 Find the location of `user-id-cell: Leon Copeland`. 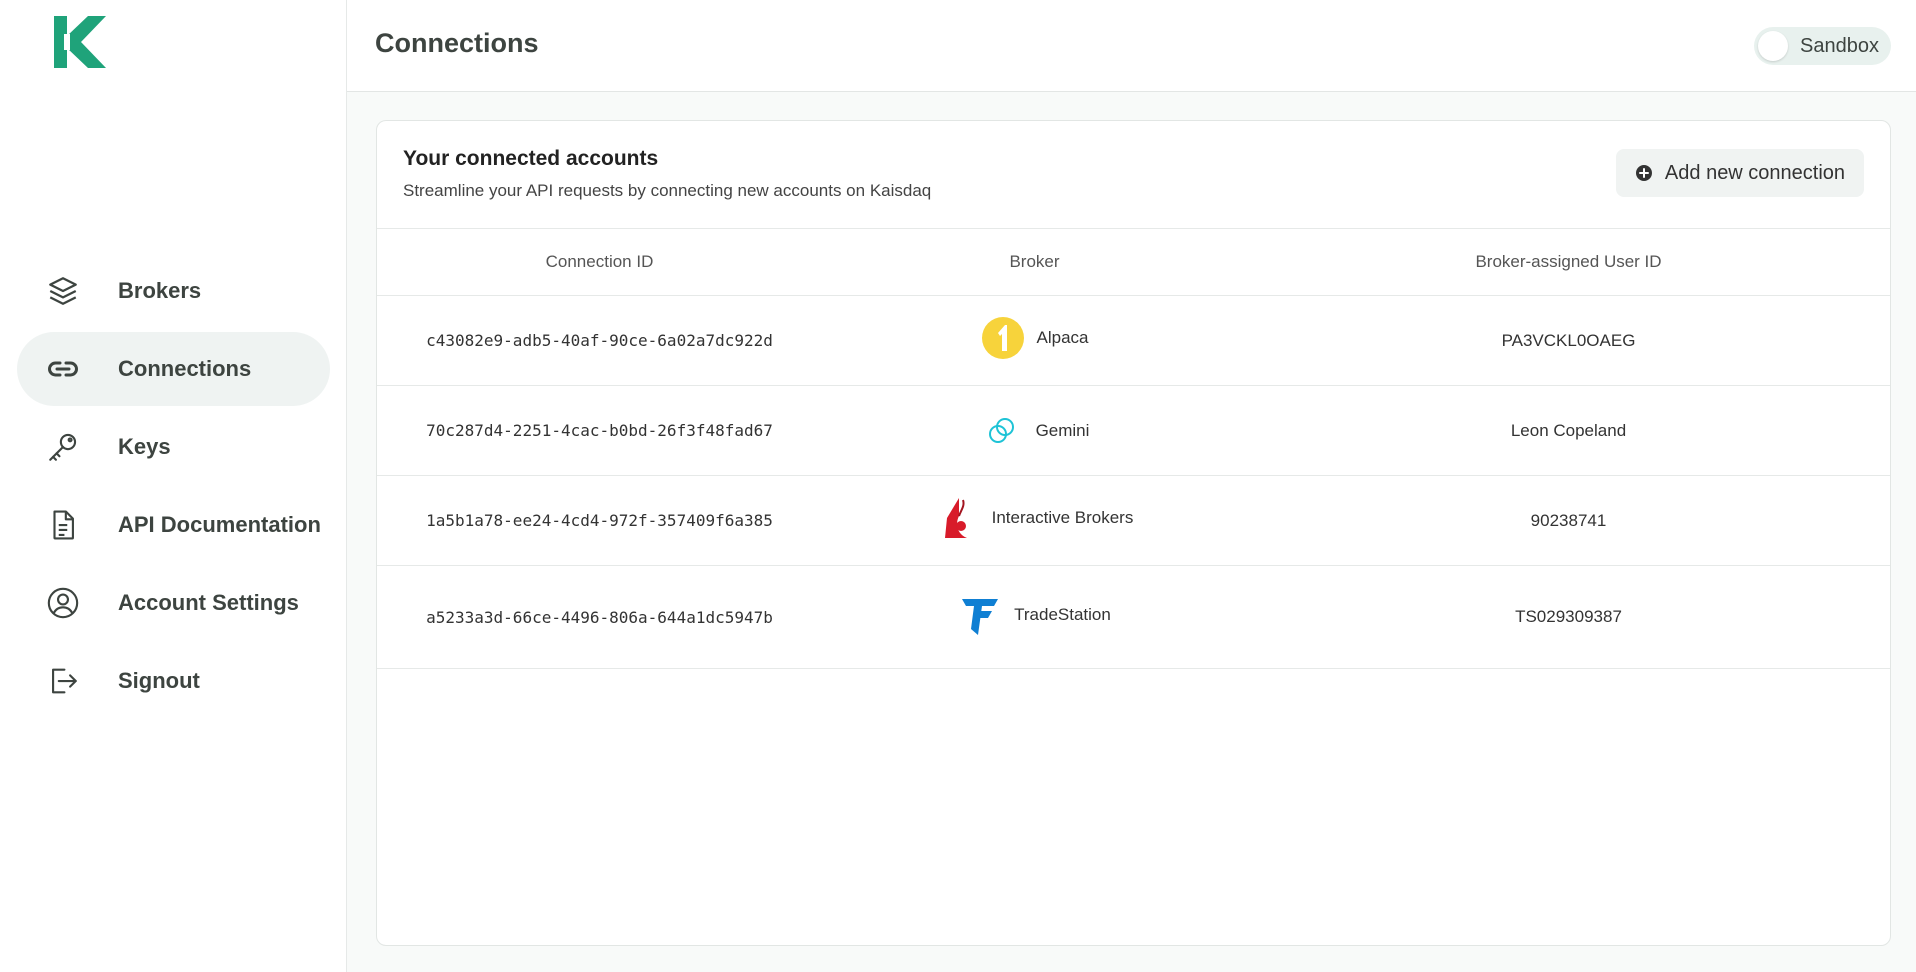

user-id-cell: Leon Copeland is located at coordinates (1568, 430).